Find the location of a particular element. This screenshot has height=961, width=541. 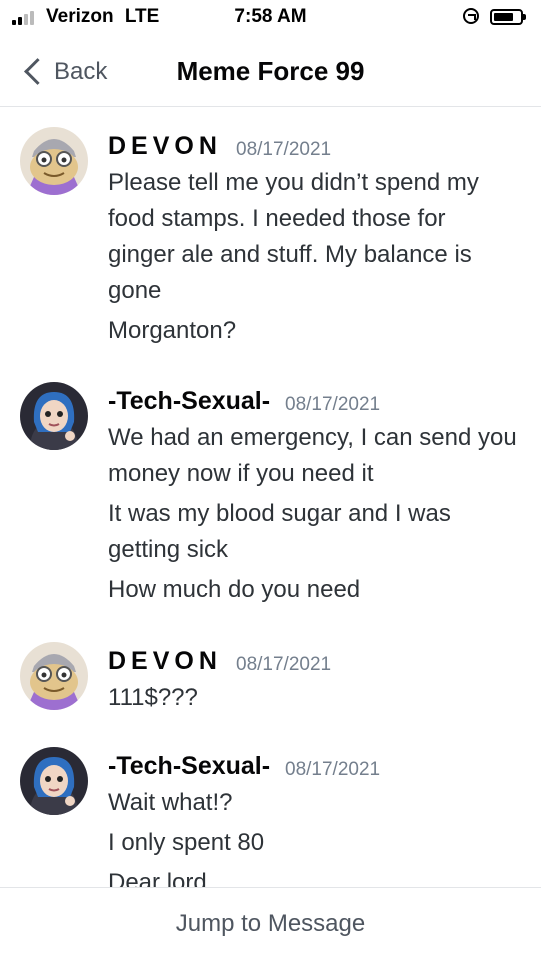

status-time: 7:58 AM is located at coordinates (270, 16).